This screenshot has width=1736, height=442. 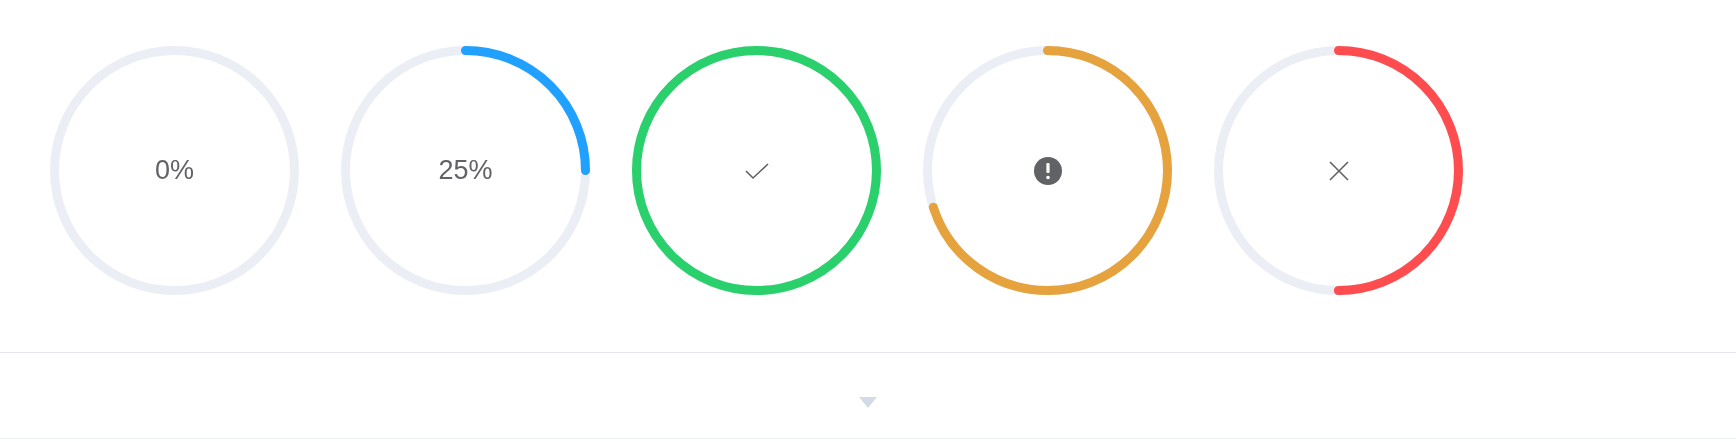 What do you see at coordinates (868, 402) in the screenshot?
I see `caret-icon` at bounding box center [868, 402].